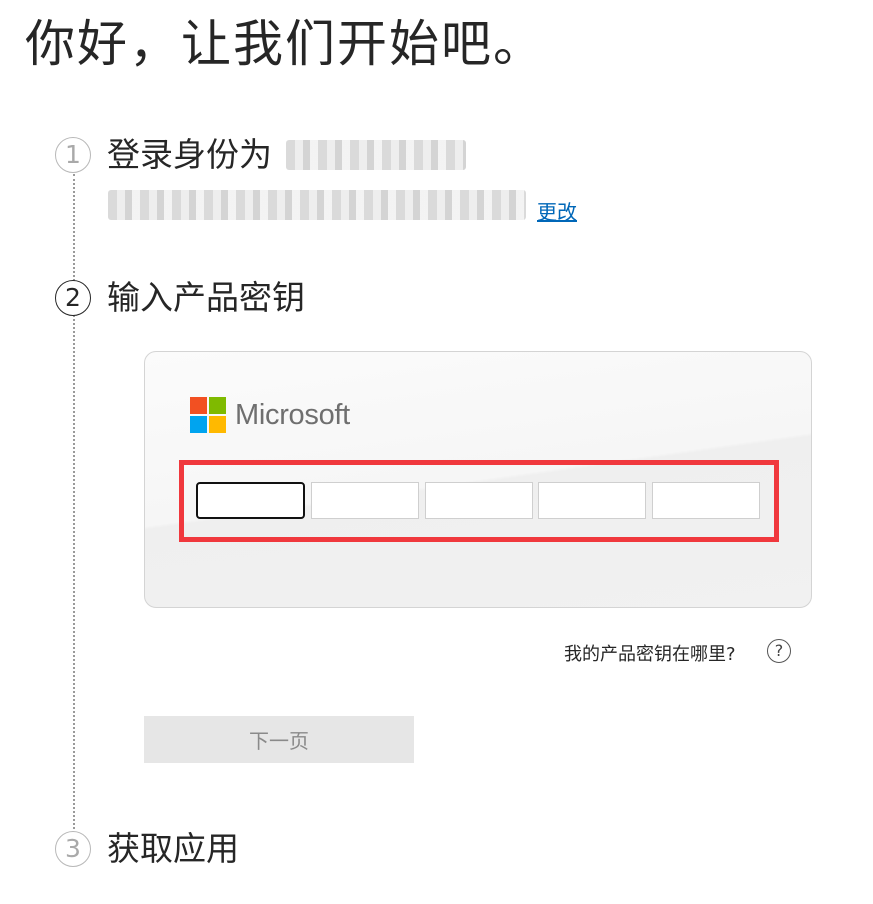  I want to click on blurred-account-name, so click(376, 155).